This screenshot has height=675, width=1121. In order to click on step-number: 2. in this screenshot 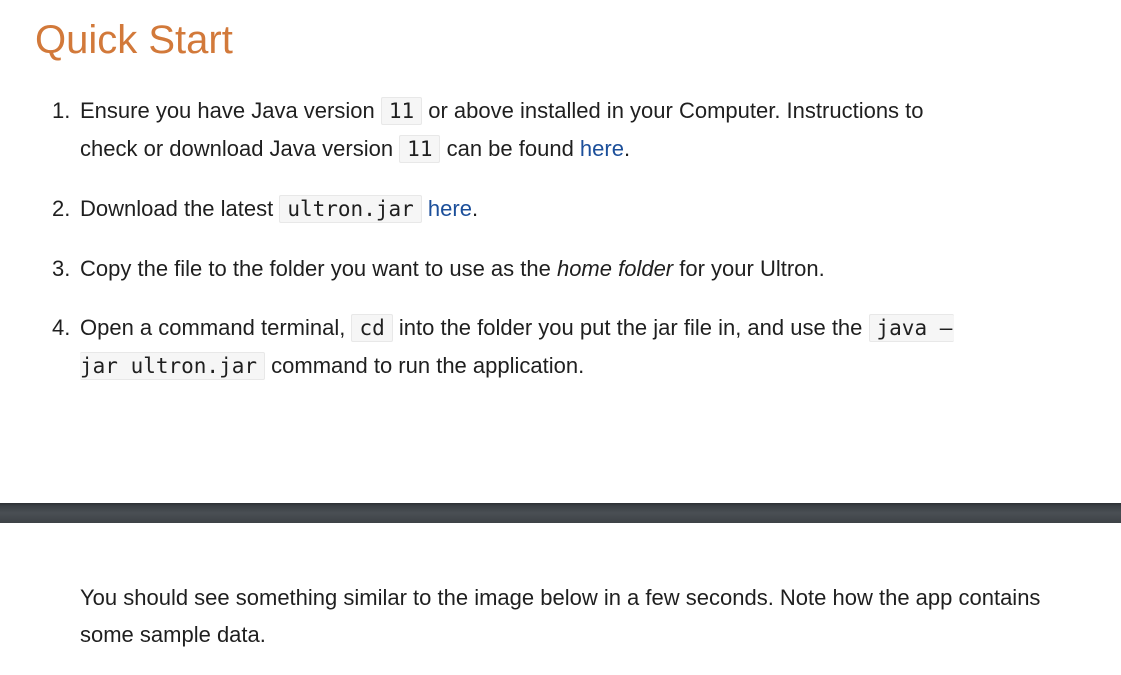, I will do `click(61, 208)`.